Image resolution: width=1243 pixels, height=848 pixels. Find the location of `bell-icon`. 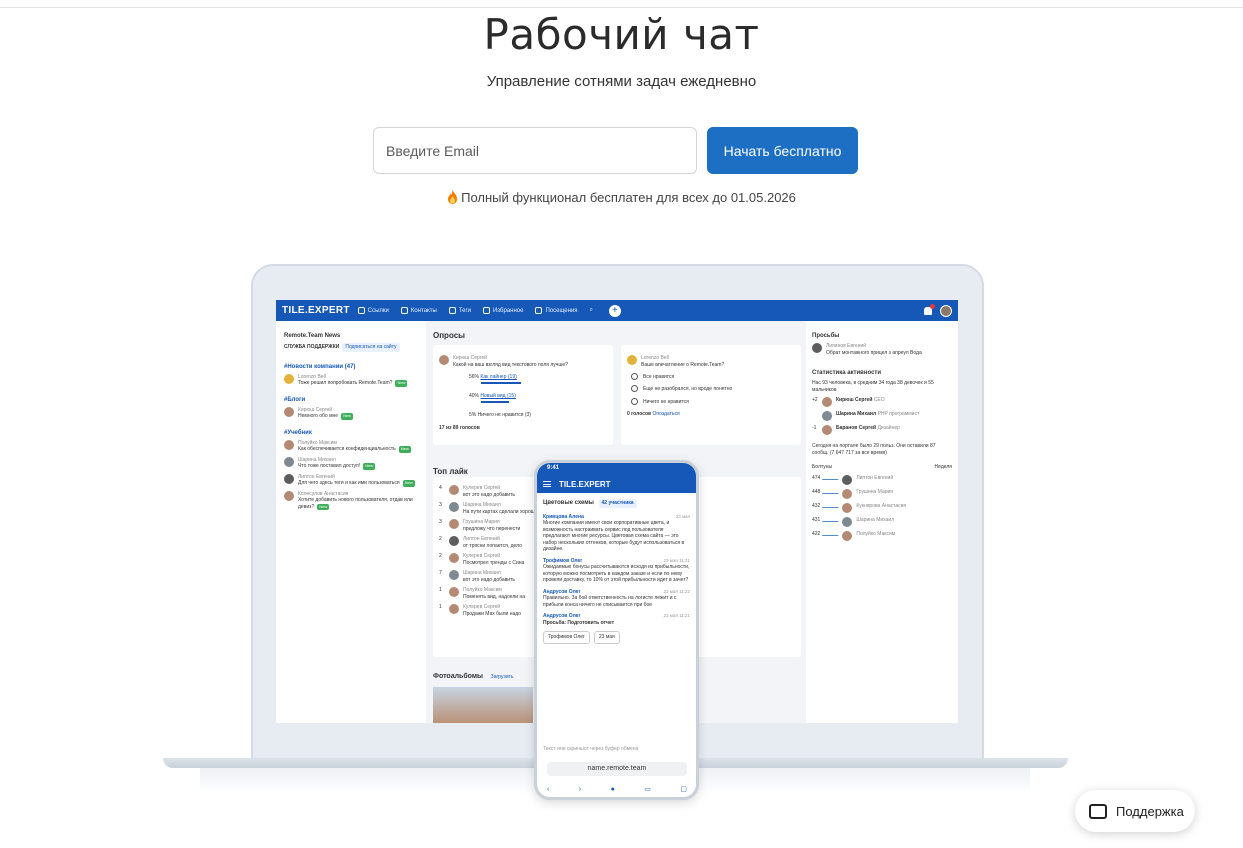

bell-icon is located at coordinates (929, 309).